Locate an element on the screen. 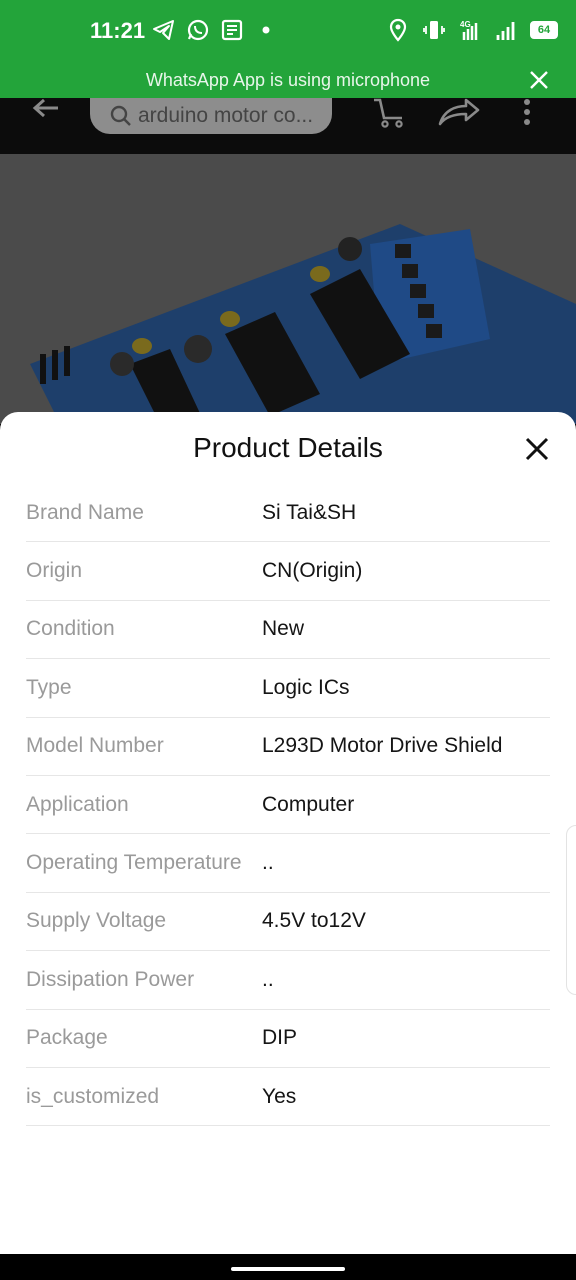  detail-row: Operating Temperature.. is located at coordinates (288, 863).